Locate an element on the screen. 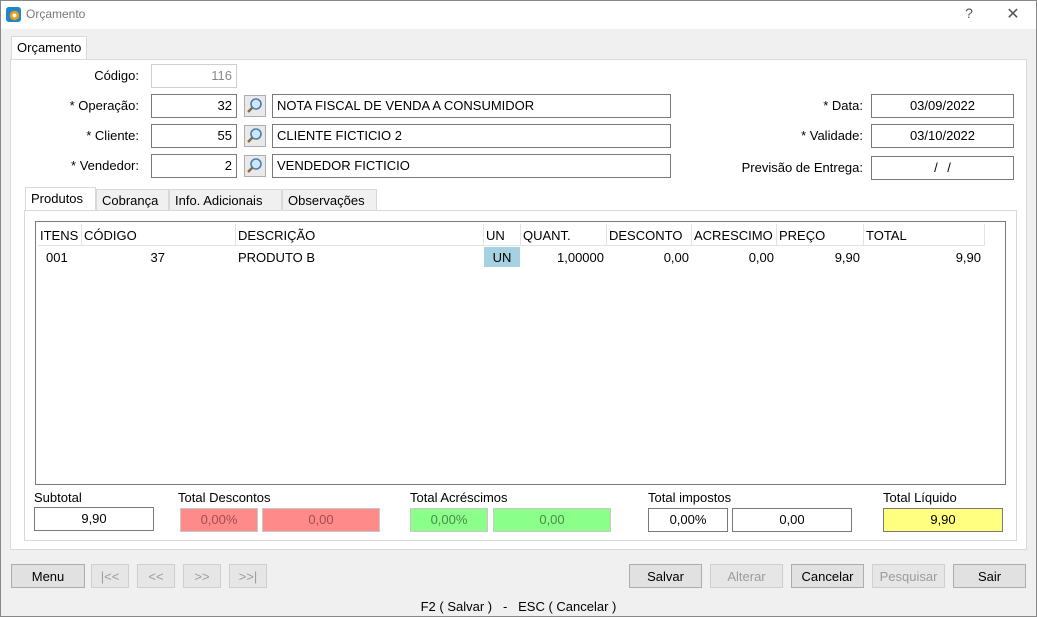  cancelar-button: Cancelar is located at coordinates (827, 576).